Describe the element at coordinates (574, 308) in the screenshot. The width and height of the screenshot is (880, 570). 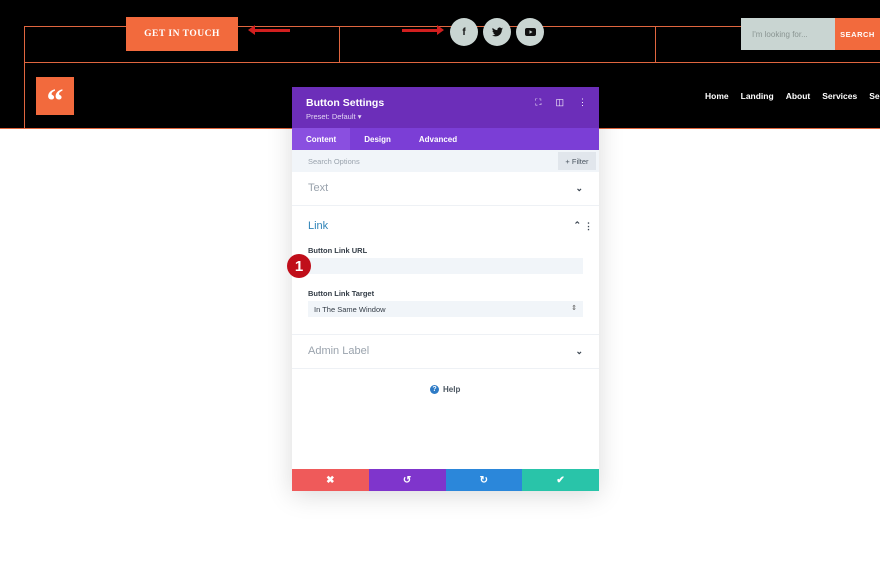
I see `select-arrows-icon: ⇕` at that location.